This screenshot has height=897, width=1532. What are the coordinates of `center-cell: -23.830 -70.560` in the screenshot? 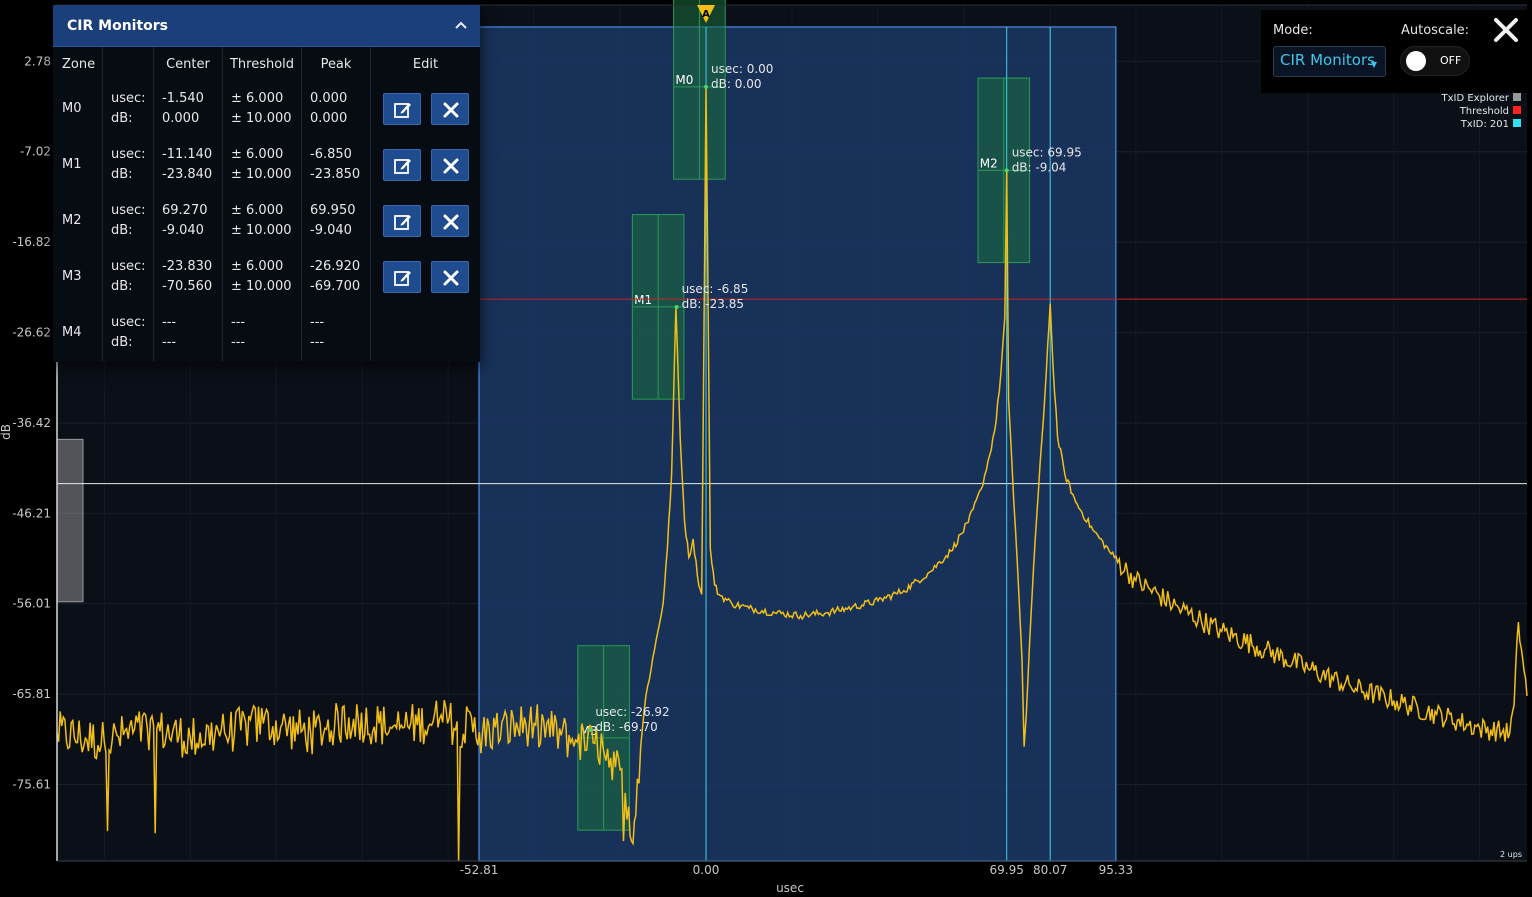 It's located at (188, 277).